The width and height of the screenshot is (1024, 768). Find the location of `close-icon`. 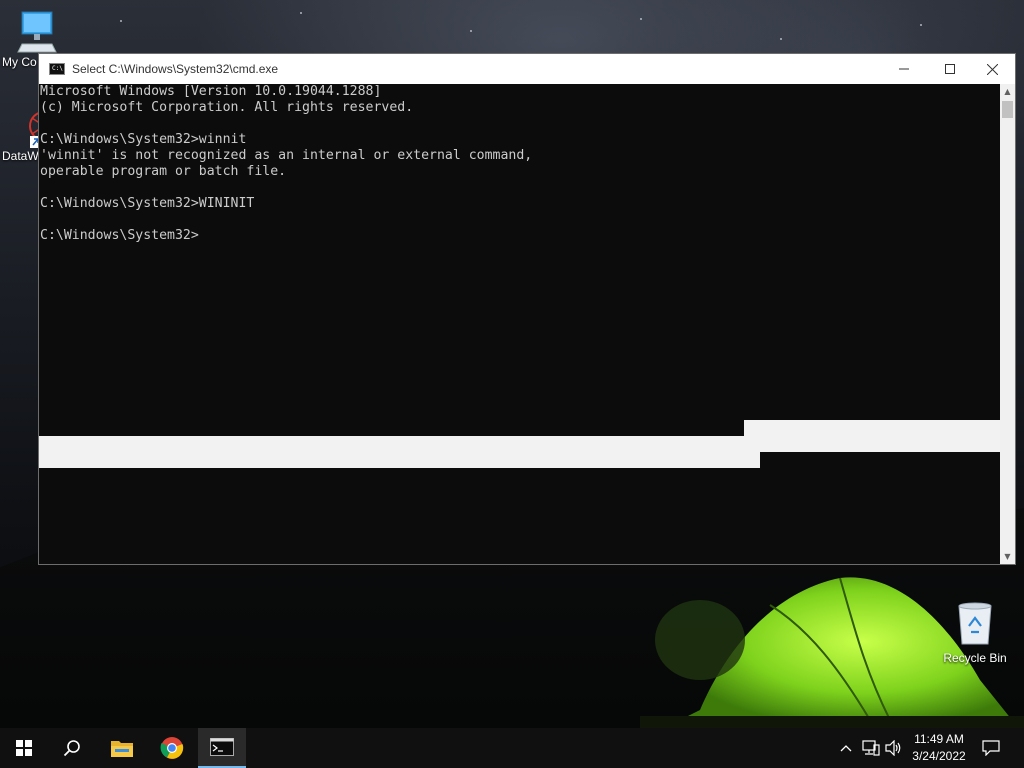

close-icon is located at coordinates (992, 69).